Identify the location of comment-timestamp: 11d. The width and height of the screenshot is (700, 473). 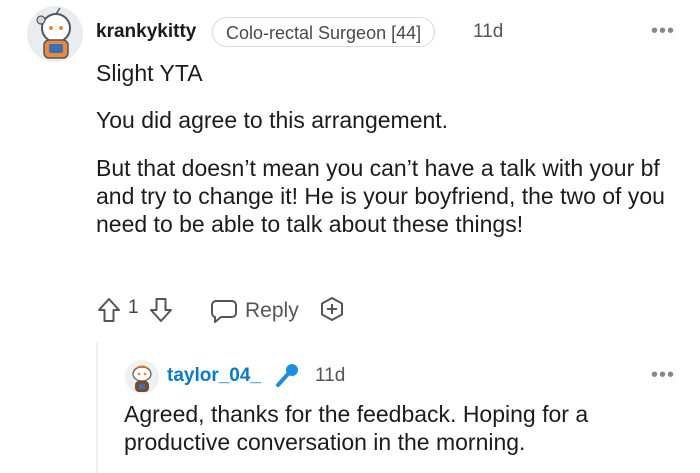
(488, 31).